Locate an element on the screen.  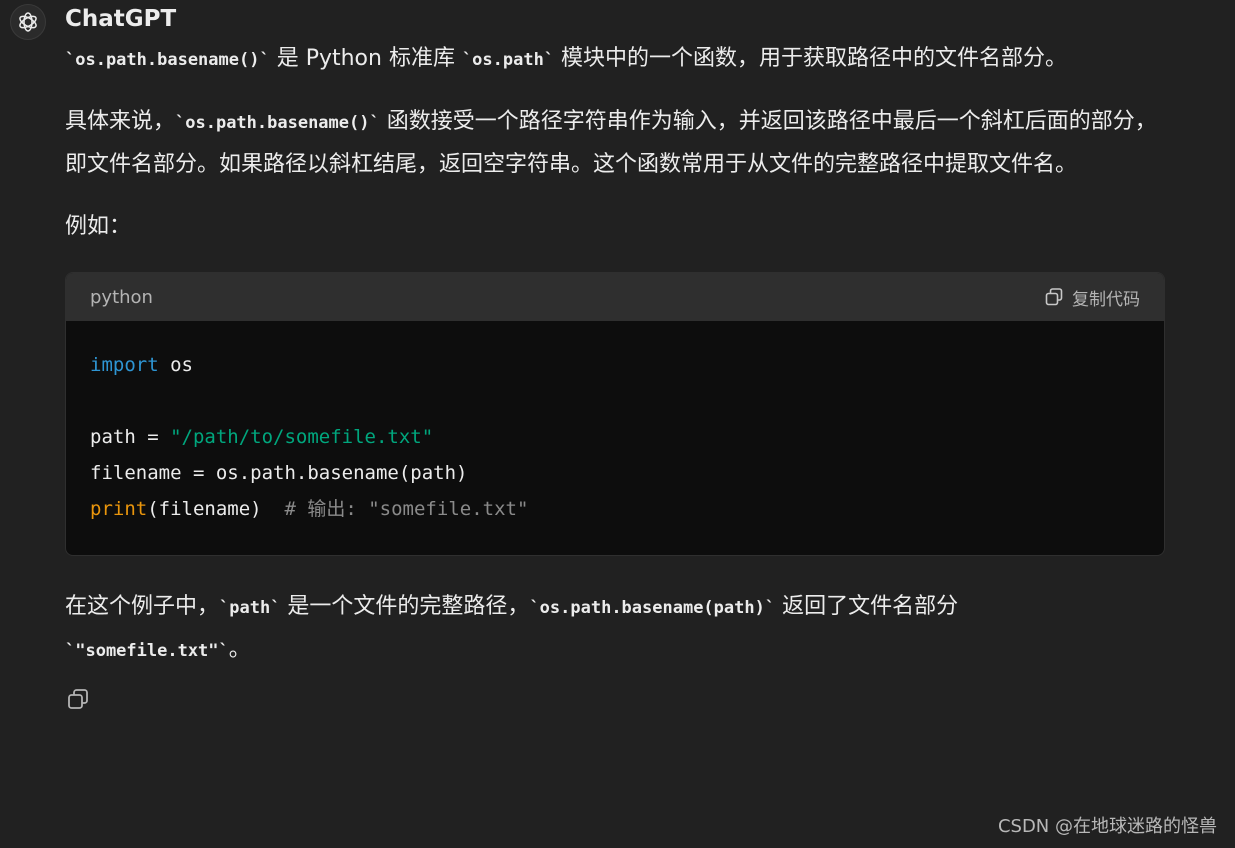
copy-code-button: 复制代码 is located at coordinates (1092, 297).